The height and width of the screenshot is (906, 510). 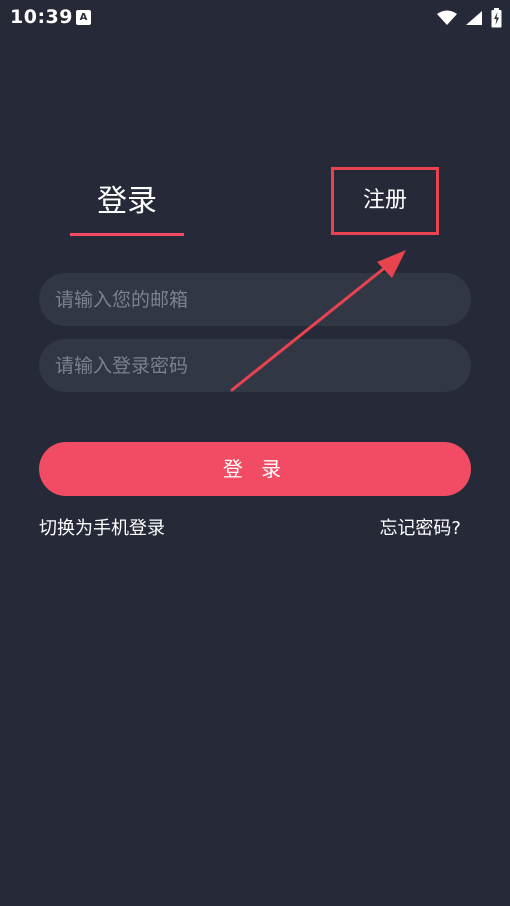 What do you see at coordinates (474, 18) in the screenshot?
I see `signal-icon` at bounding box center [474, 18].